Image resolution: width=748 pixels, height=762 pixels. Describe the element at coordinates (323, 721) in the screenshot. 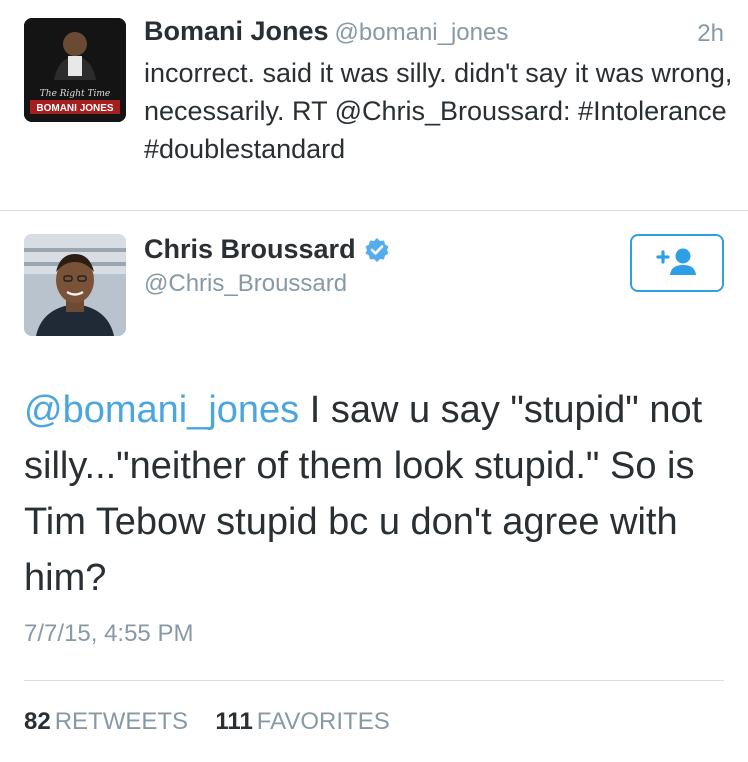

I see `favorites-label: FAVORITES` at that location.